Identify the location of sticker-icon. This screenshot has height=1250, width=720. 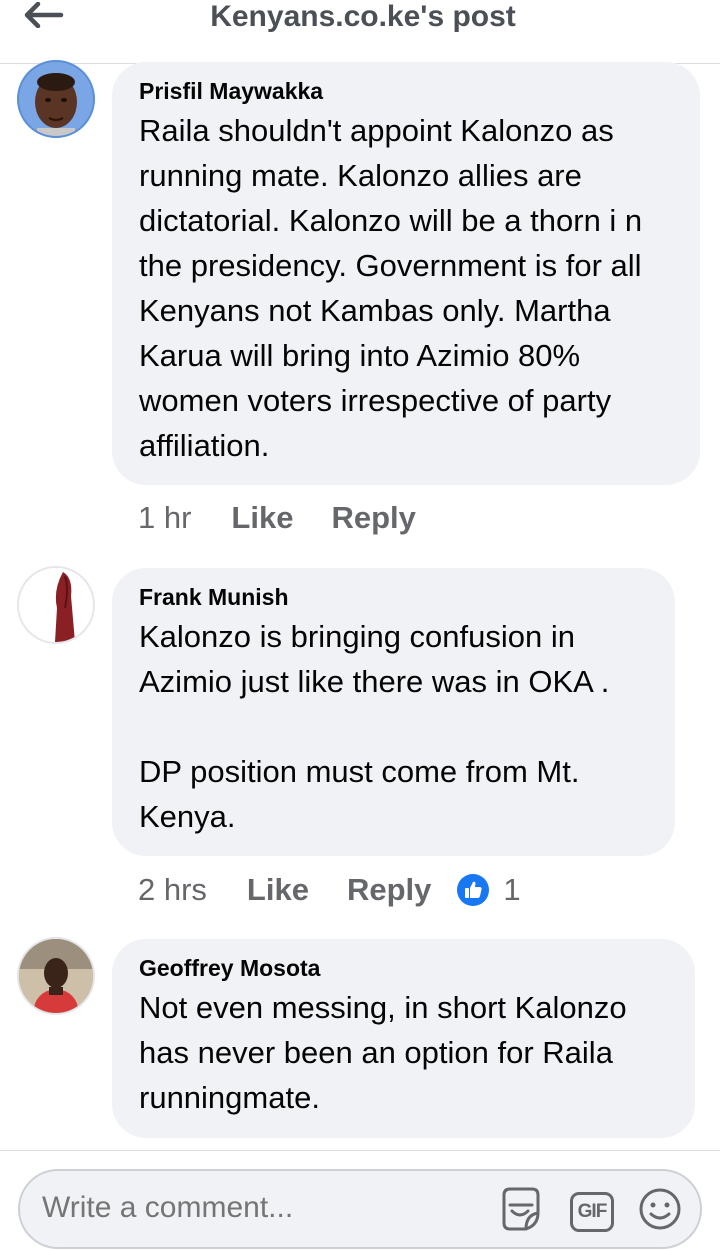
(521, 1211).